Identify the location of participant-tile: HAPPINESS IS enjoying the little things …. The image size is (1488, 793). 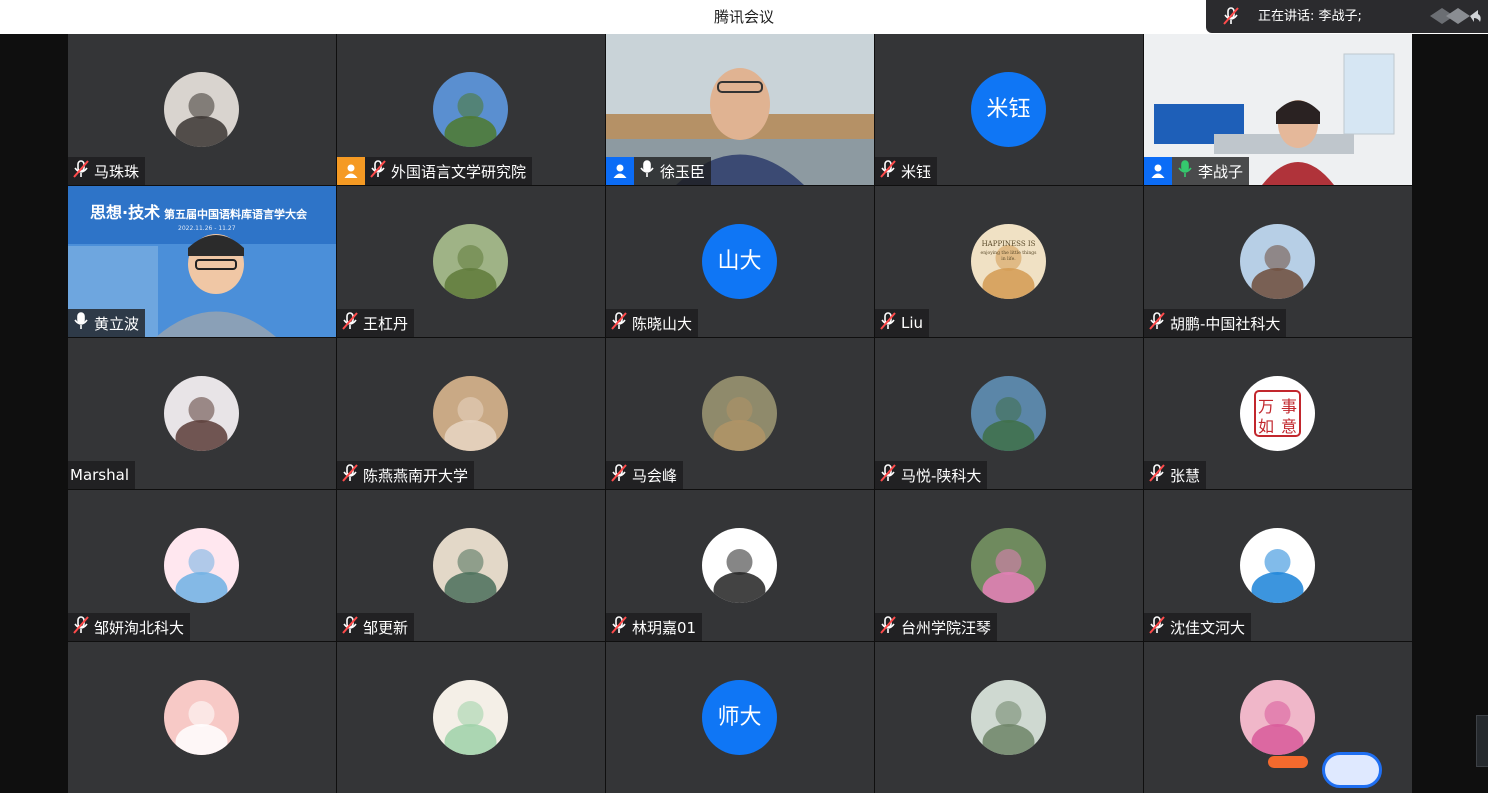
(1009, 261).